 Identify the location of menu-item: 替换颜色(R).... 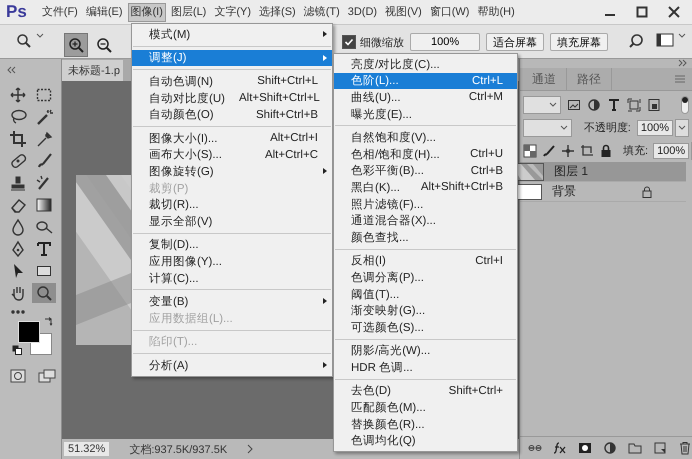
(425, 424).